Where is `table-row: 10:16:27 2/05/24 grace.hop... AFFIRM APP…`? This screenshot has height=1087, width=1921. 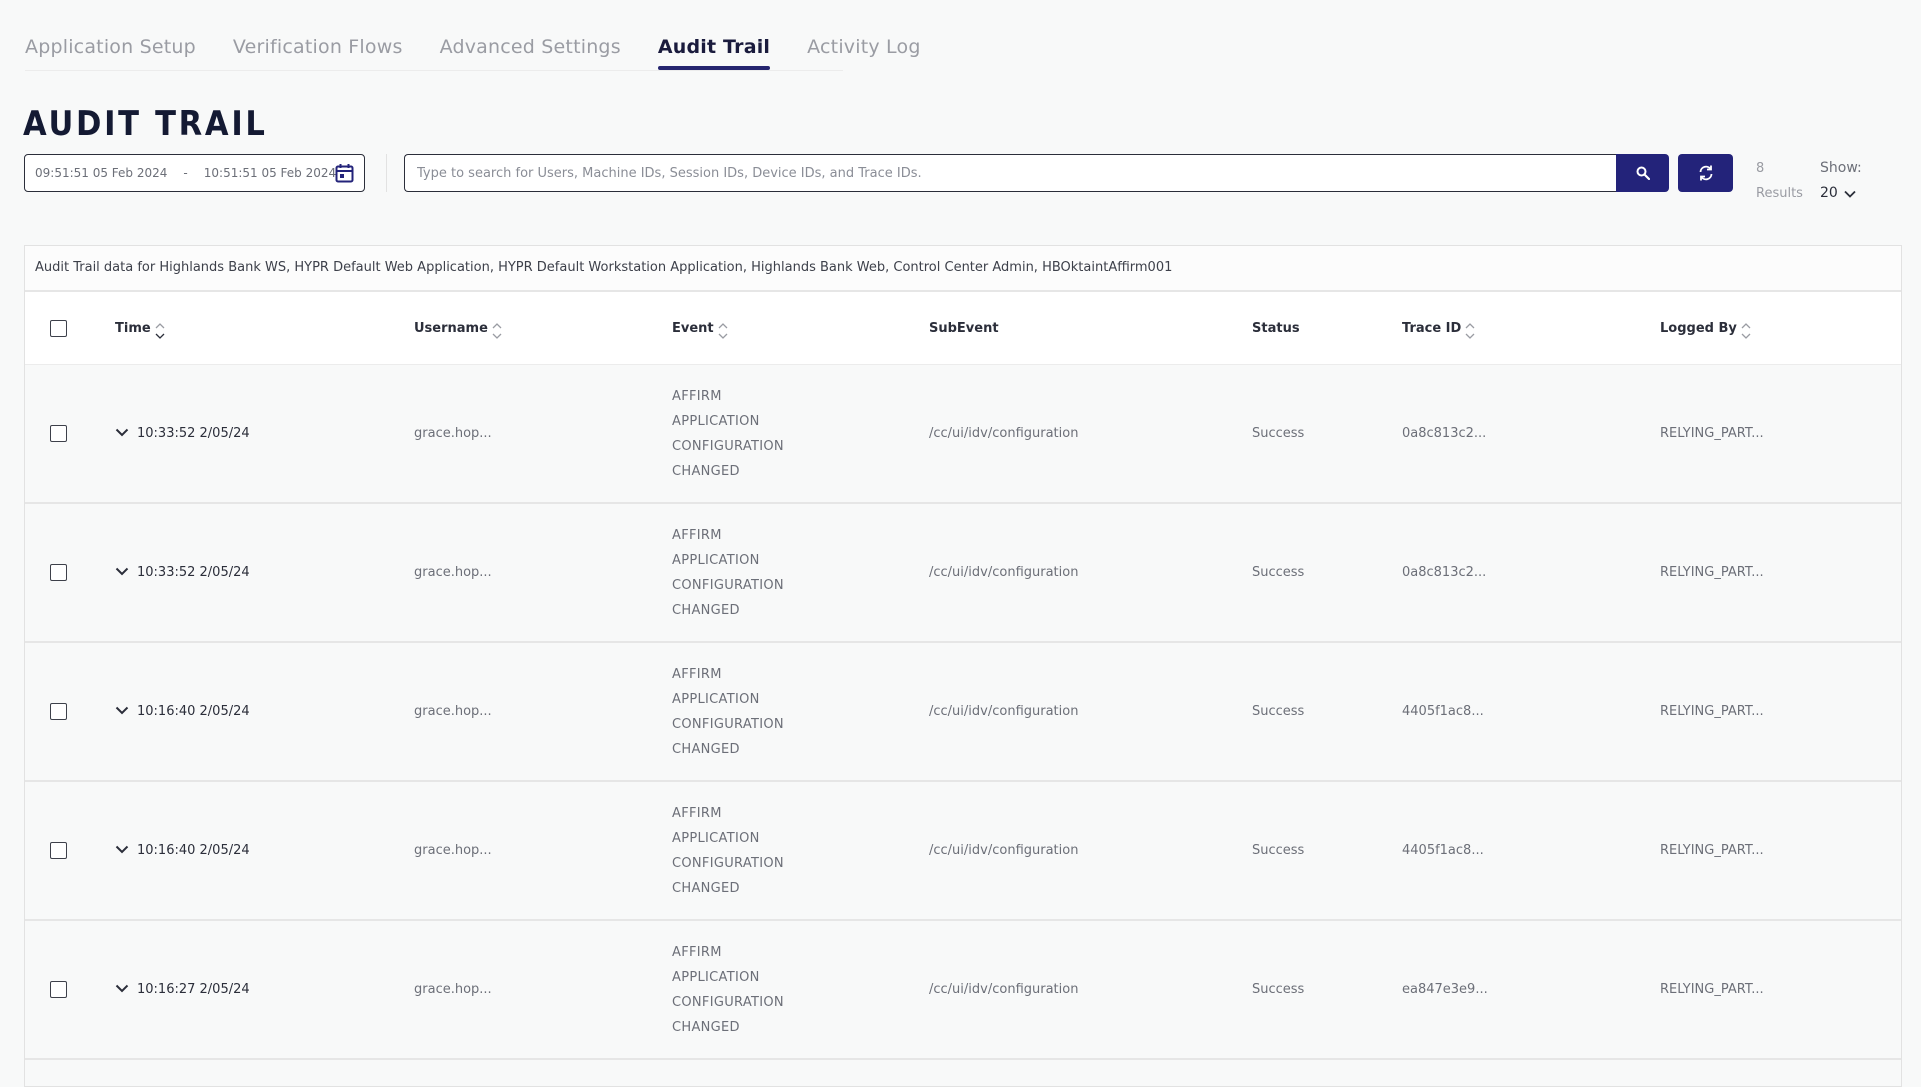
table-row: 10:16:27 2/05/24 grace.hop... AFFIRM APP… is located at coordinates (963, 990).